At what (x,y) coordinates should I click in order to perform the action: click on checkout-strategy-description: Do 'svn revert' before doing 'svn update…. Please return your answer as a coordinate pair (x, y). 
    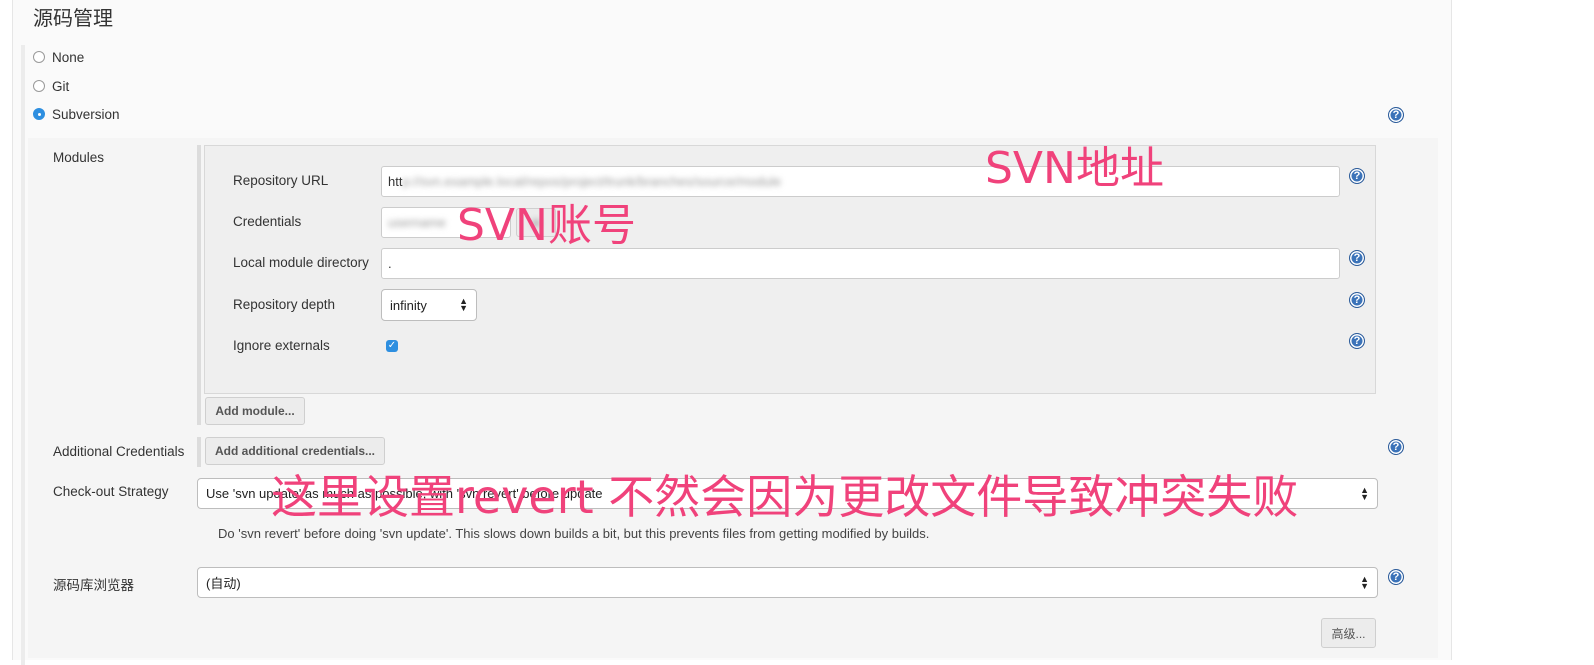
    Looking at the image, I should click on (574, 533).